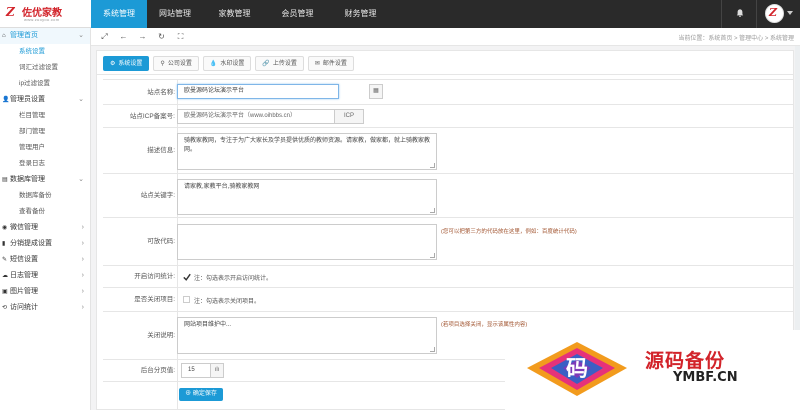 Image resolution: width=800 pixels, height=410 pixels. What do you see at coordinates (45, 212) in the screenshot?
I see `sidebar-item: 查看备份` at bounding box center [45, 212].